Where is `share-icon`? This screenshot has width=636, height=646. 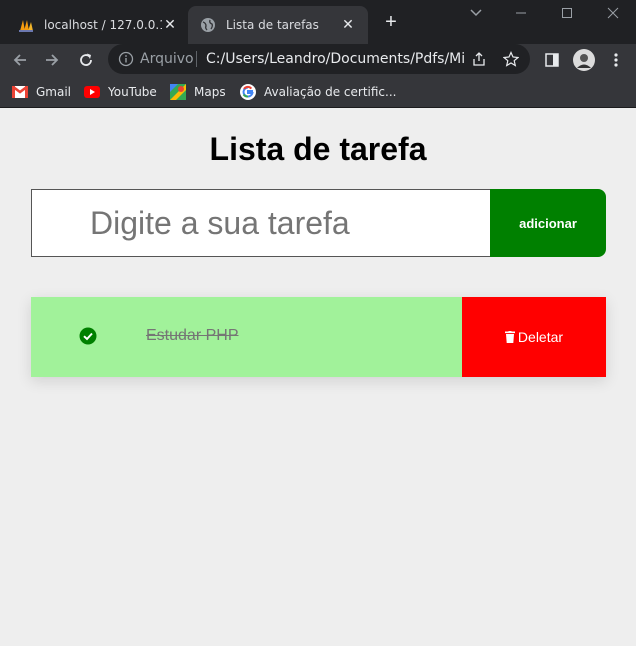 share-icon is located at coordinates (479, 59).